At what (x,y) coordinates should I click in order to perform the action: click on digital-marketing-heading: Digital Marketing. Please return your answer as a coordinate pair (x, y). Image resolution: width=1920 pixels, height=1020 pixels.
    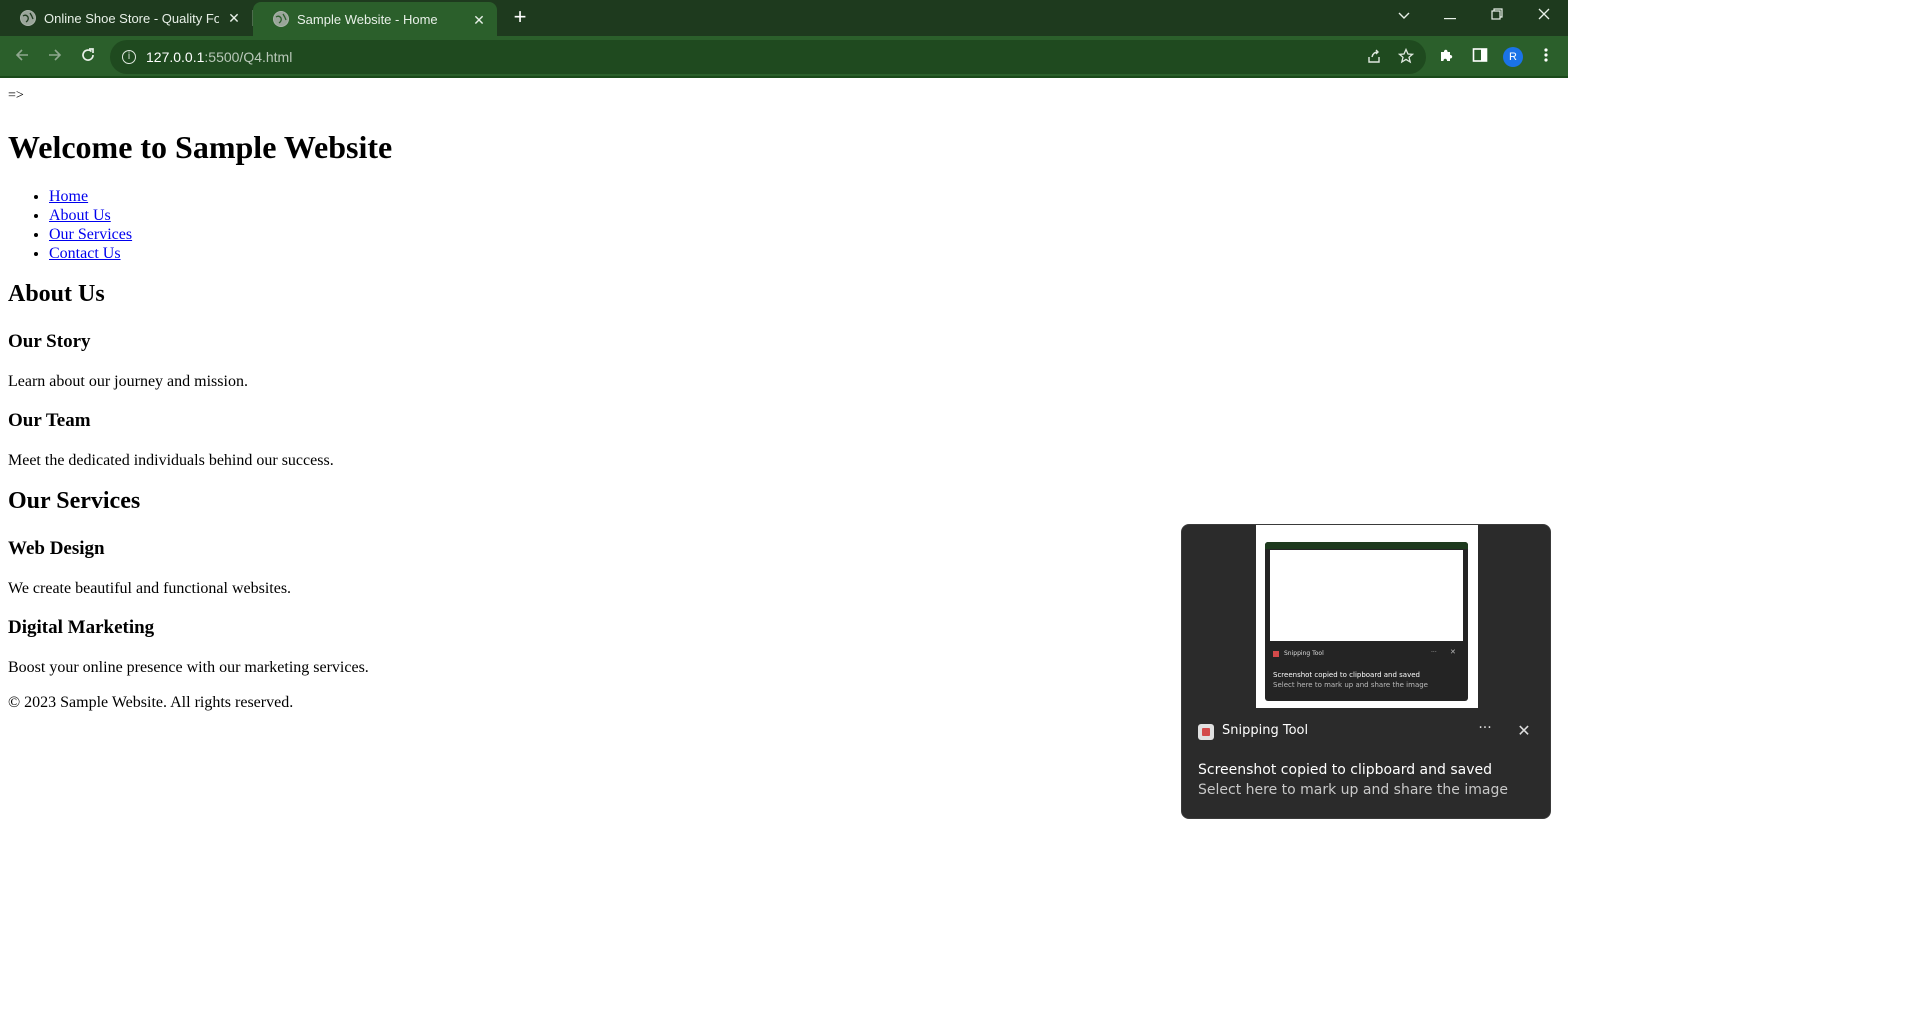
    Looking at the image, I should click on (81, 627).